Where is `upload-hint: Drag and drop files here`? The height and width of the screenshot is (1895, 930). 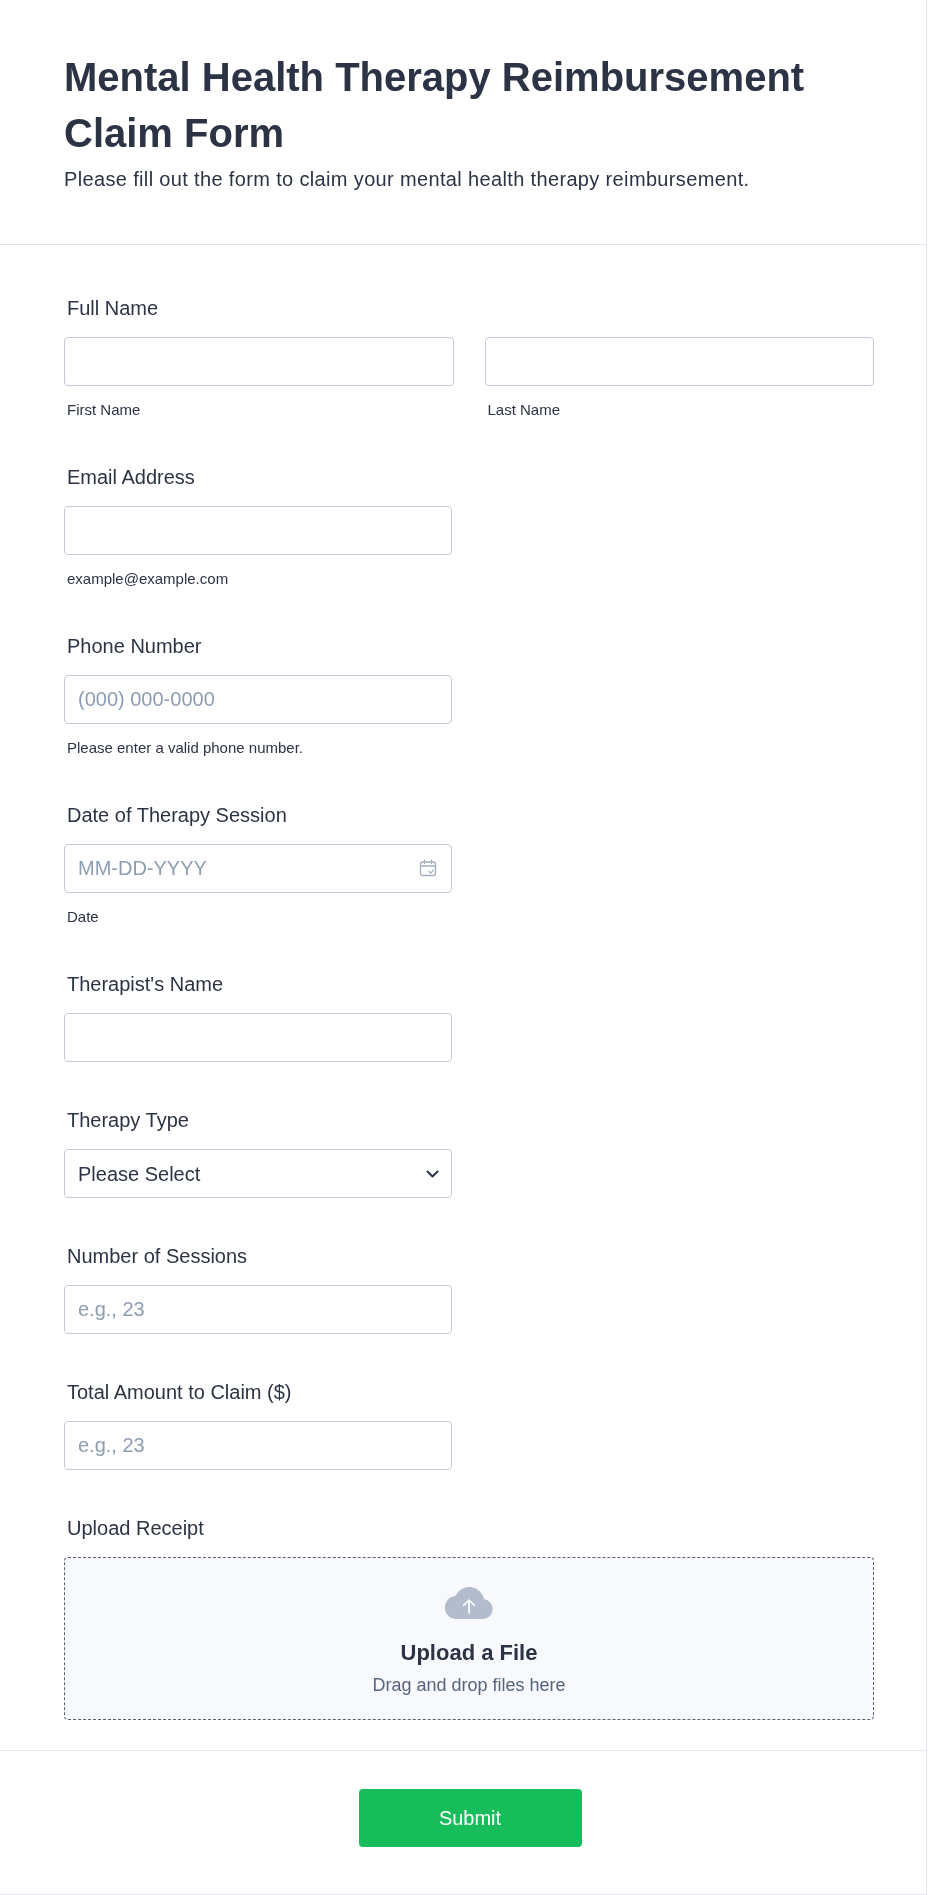 upload-hint: Drag and drop files here is located at coordinates (469, 1685).